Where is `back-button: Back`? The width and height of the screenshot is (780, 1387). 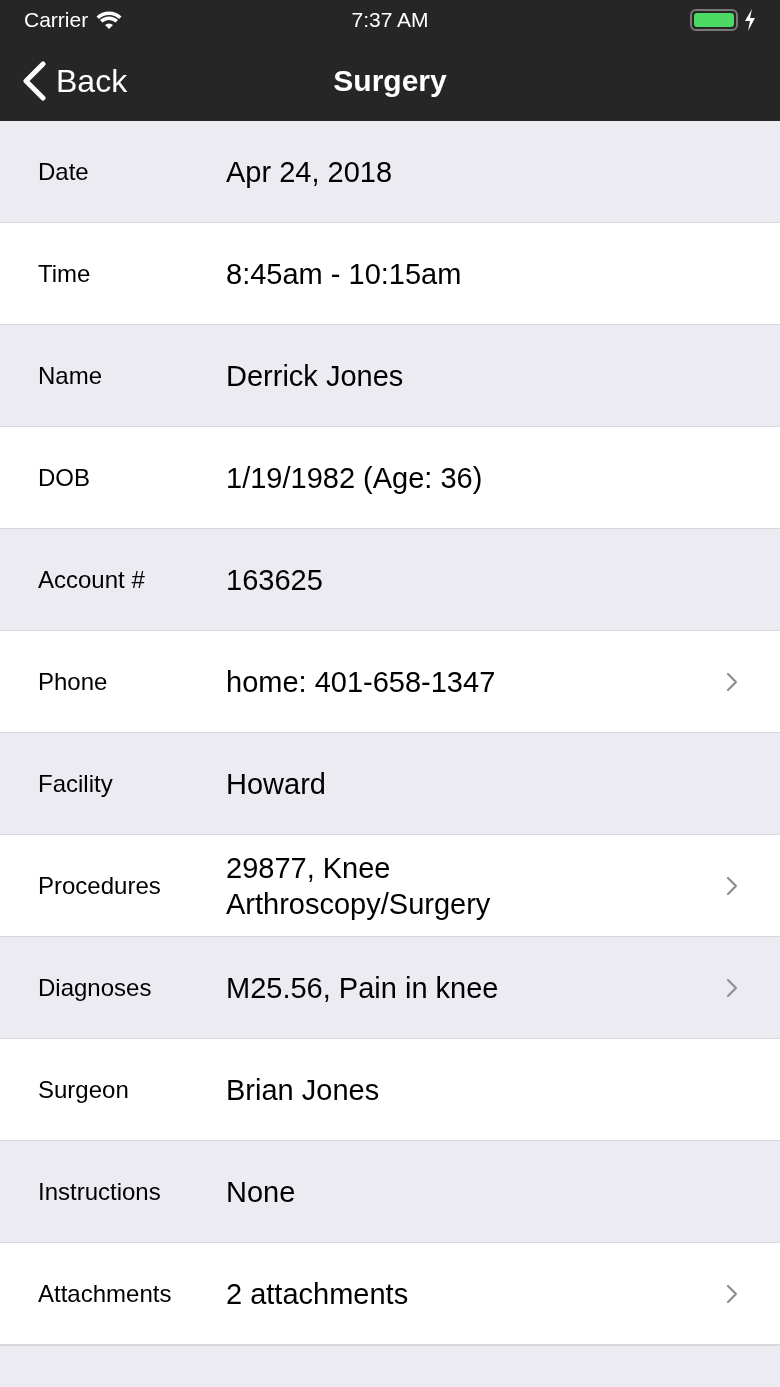 back-button: Back is located at coordinates (75, 80).